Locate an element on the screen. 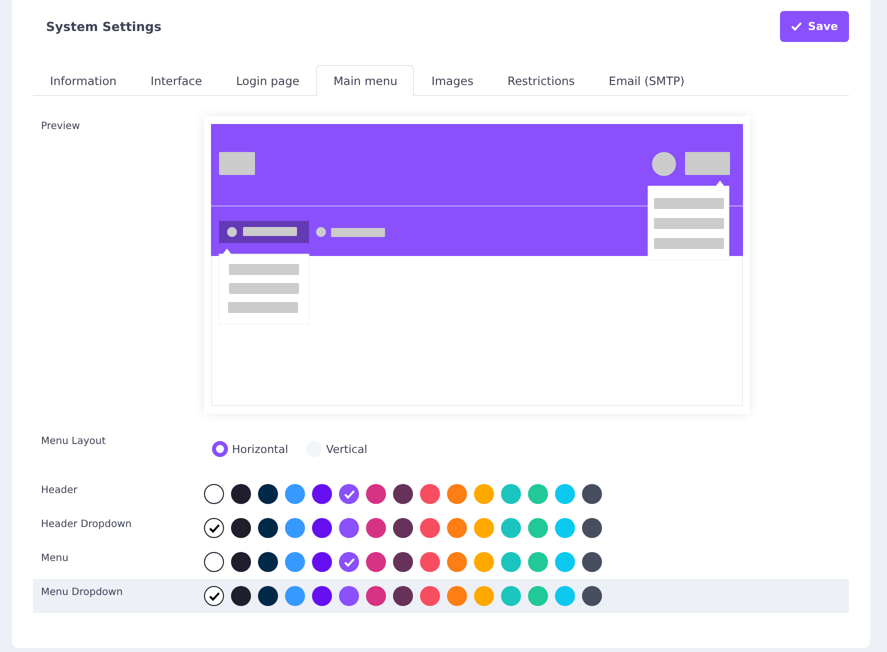  tab: Interface is located at coordinates (177, 80).